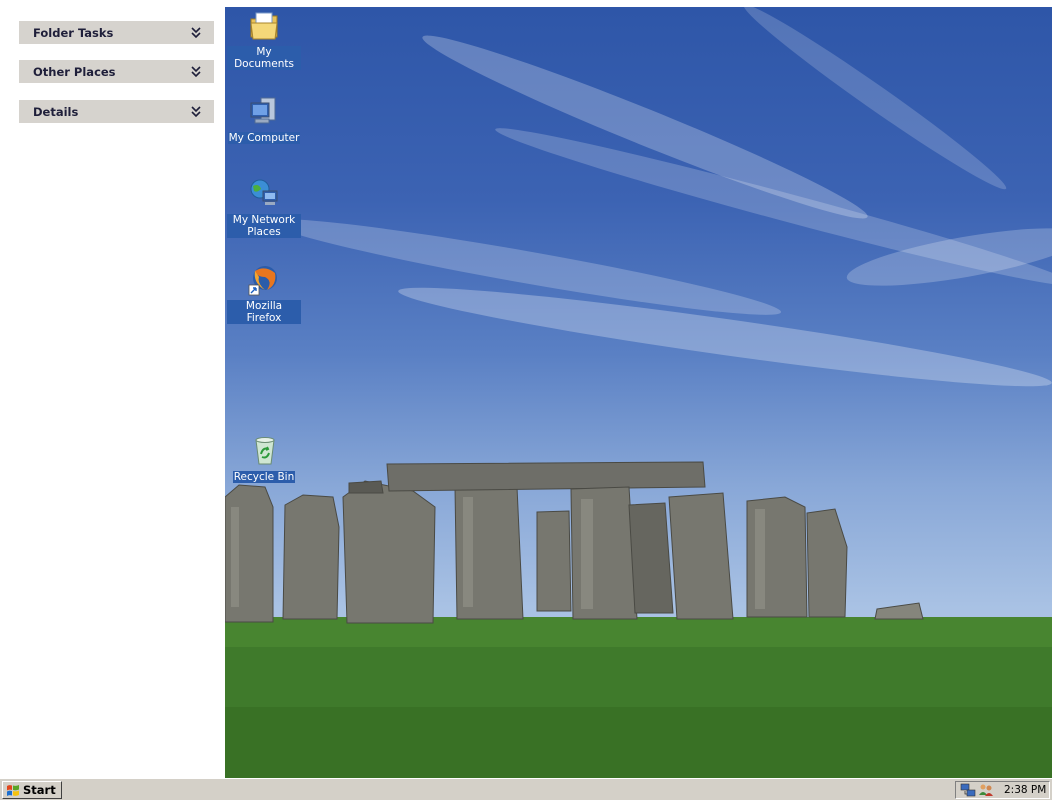  What do you see at coordinates (56, 111) in the screenshot?
I see `details-label: Details` at bounding box center [56, 111].